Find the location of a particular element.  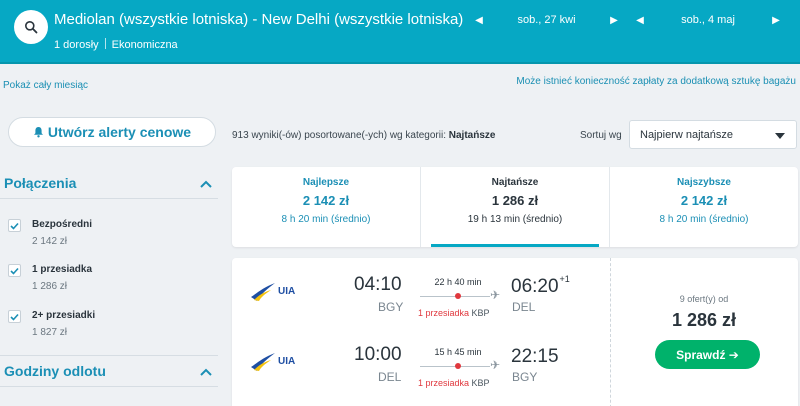

two-plus-stops-checkbox is located at coordinates (14, 316).